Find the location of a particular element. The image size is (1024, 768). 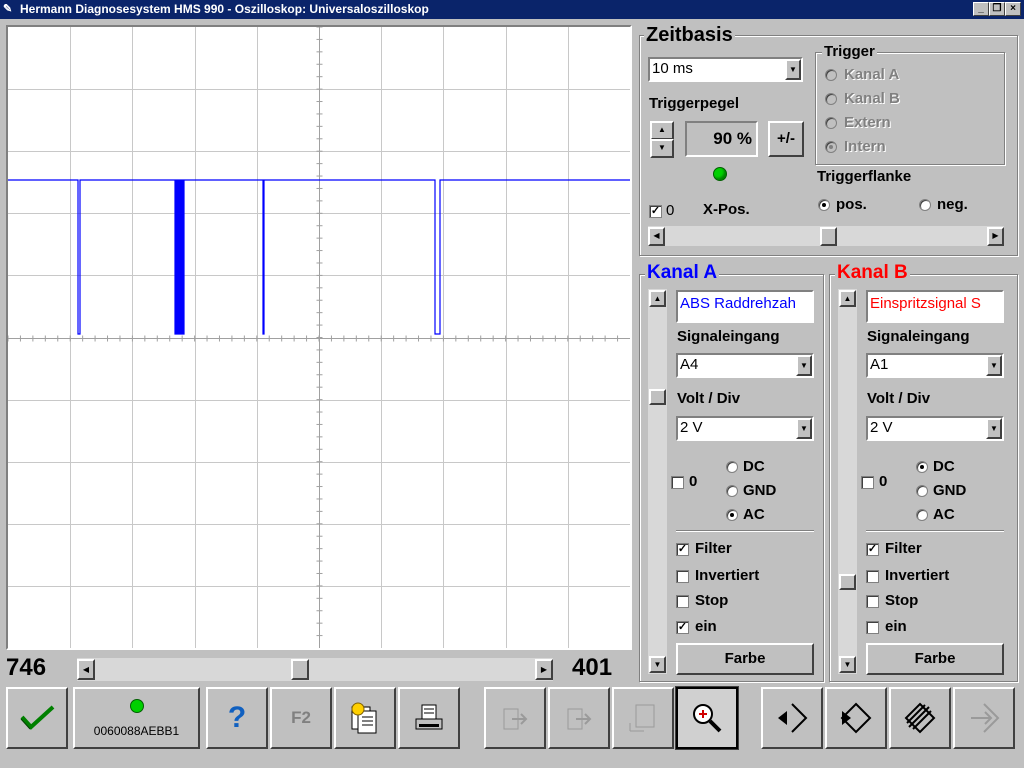

channel-a-zero-label: 0 is located at coordinates (693, 481).